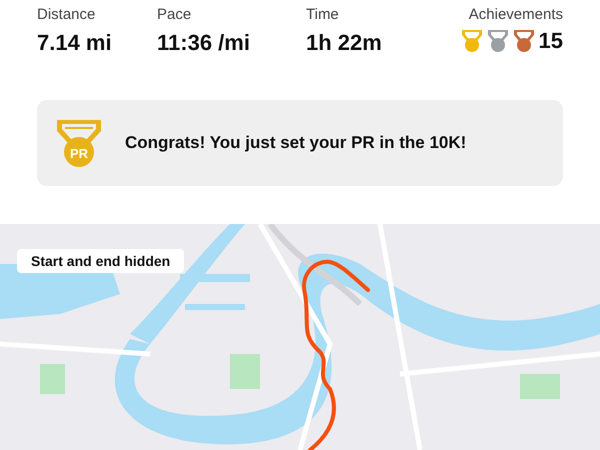 This screenshot has width=600, height=450. I want to click on stat-label: Time, so click(323, 14).